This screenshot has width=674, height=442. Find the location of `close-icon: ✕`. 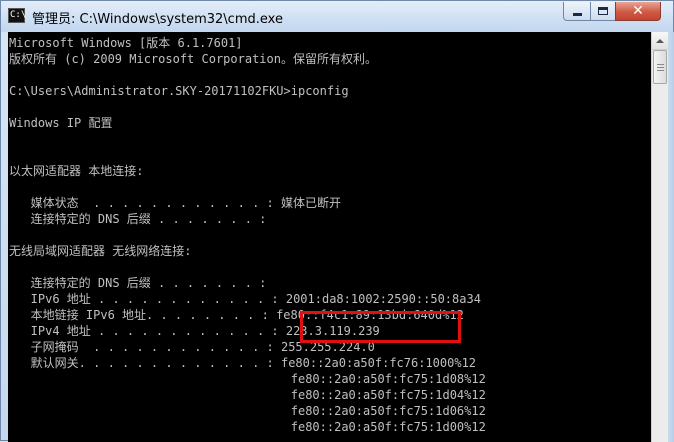

close-icon: ✕ is located at coordinates (638, 11).